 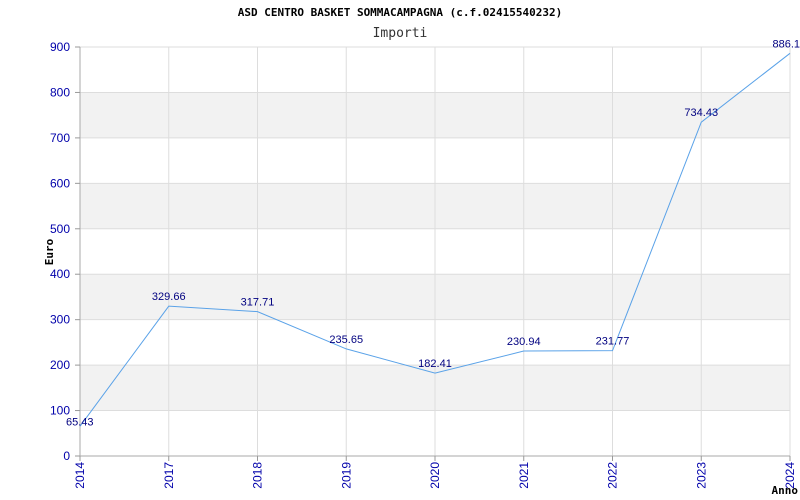 I want to click on x-axis-ticks: 2014 2017 2018 2019 2020 2021 2022 2023 2024, so click(x=435, y=472).